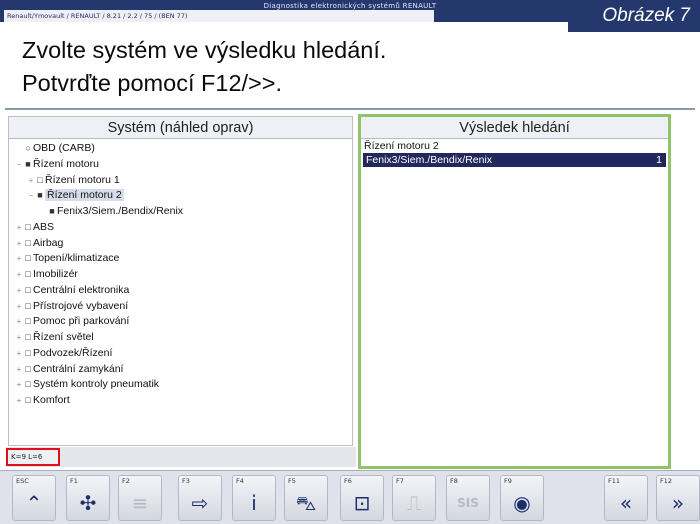  Describe the element at coordinates (514, 160) in the screenshot. I see `result-row: Fenix3/Siem./Bendix/Renix 1` at that location.